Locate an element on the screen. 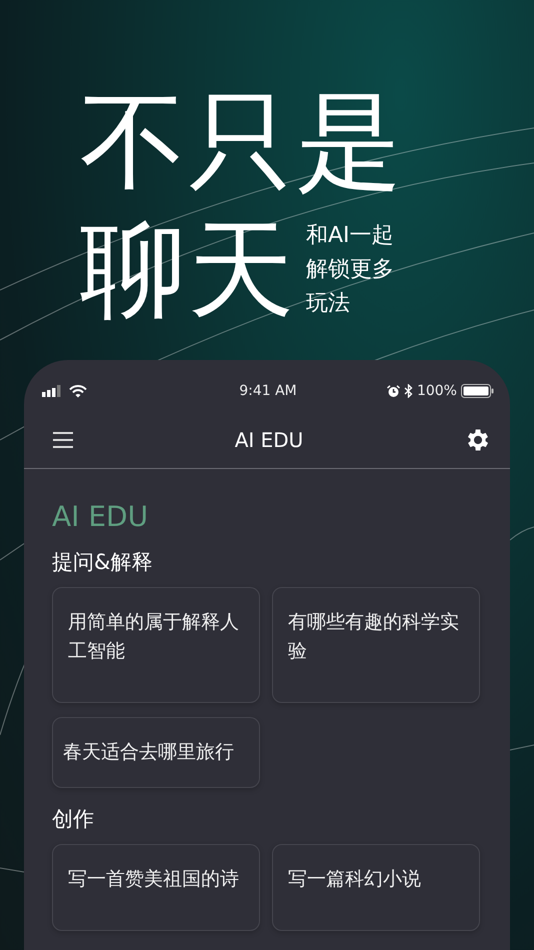 This screenshot has width=534, height=950. wifi-icon is located at coordinates (78, 391).